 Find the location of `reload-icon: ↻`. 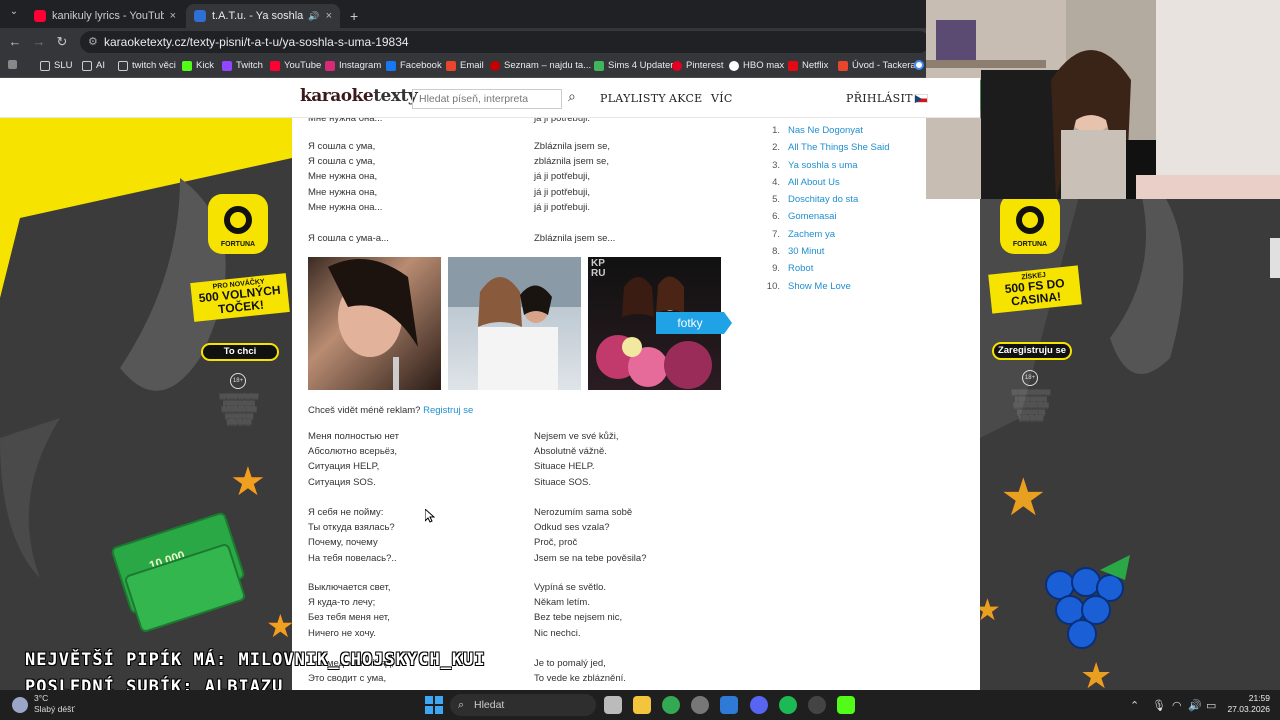

reload-icon: ↻ is located at coordinates (62, 42).